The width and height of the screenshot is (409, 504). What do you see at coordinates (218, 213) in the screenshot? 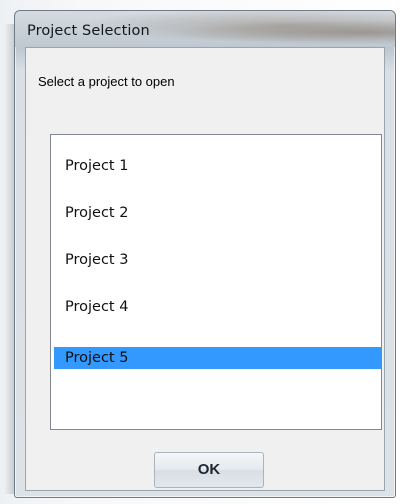
I see `list-item-project-2: Project 2` at bounding box center [218, 213].